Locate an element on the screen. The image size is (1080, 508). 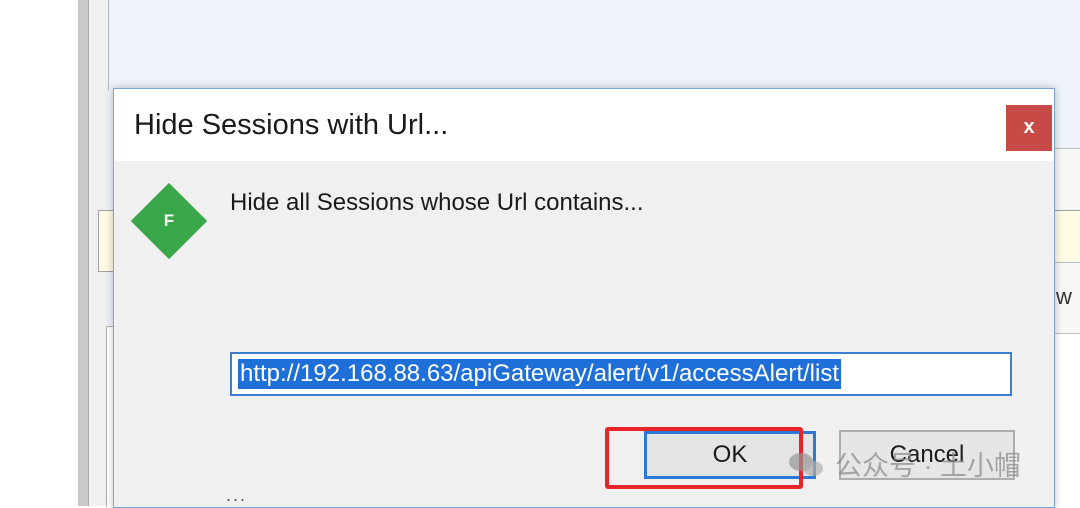
background-window-frame is located at coordinates (83, 253).